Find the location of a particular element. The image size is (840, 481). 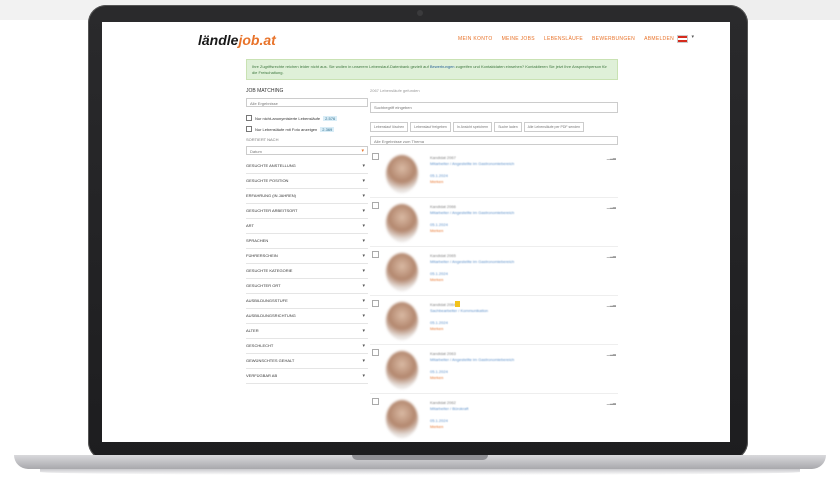

action-chip: In Ansicht speichern is located at coordinates (472, 127).